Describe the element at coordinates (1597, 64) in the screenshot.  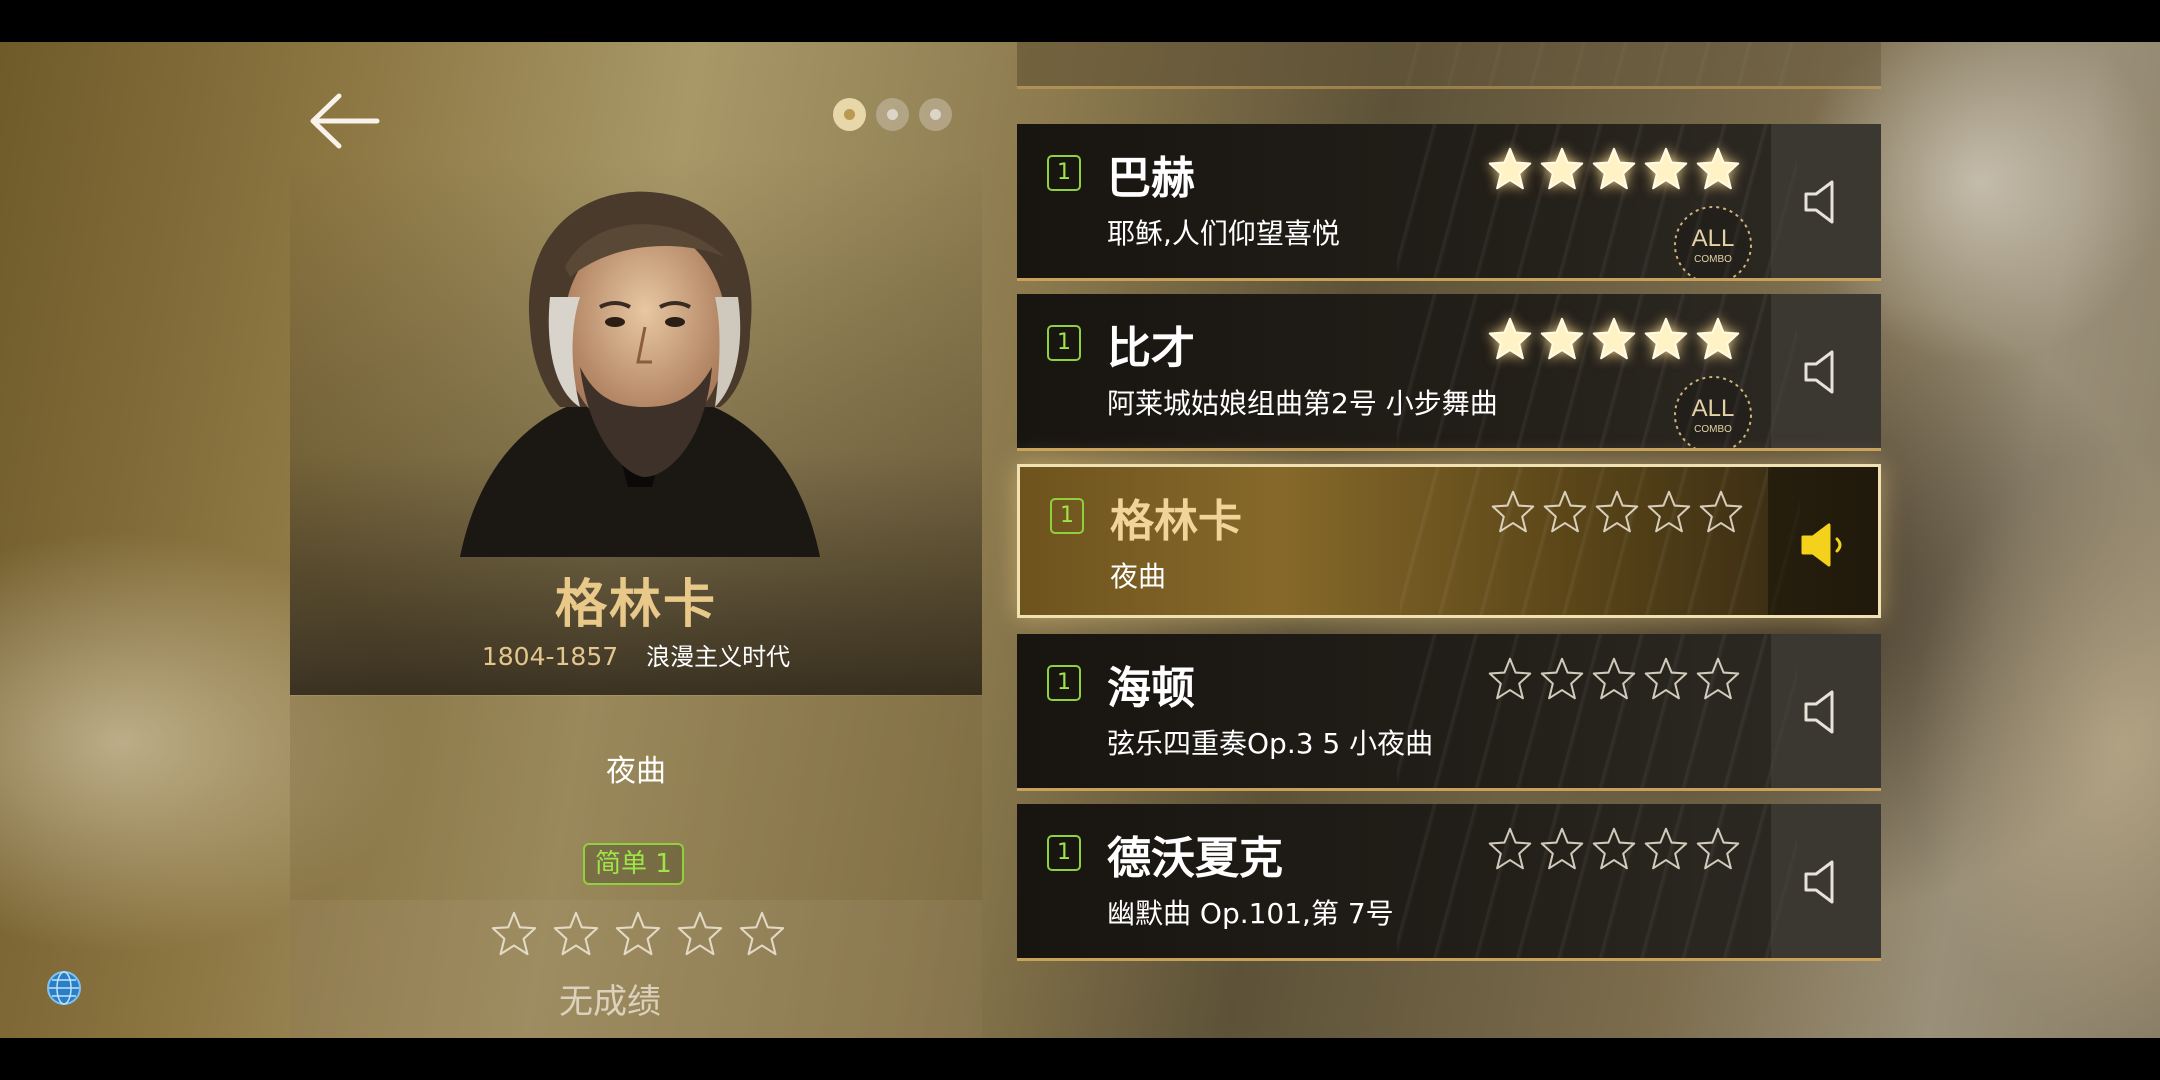
I see `piano-keys-decoration` at that location.